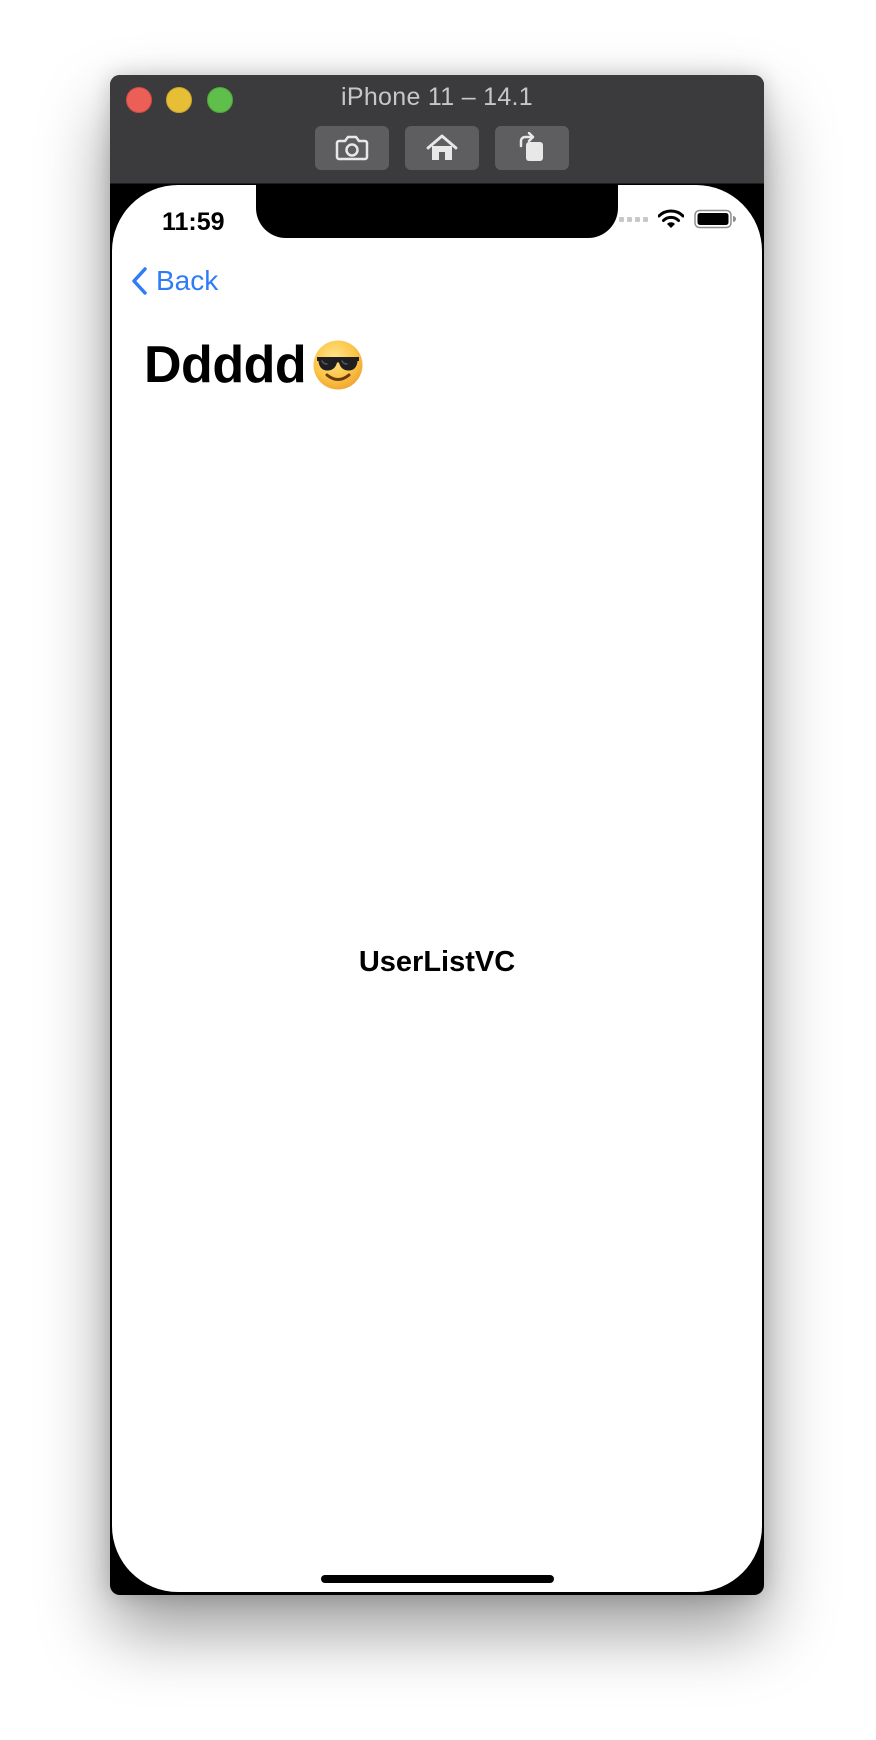 The width and height of the screenshot is (876, 1740). I want to click on window-title: iPhone 11 – 14.1, so click(437, 97).